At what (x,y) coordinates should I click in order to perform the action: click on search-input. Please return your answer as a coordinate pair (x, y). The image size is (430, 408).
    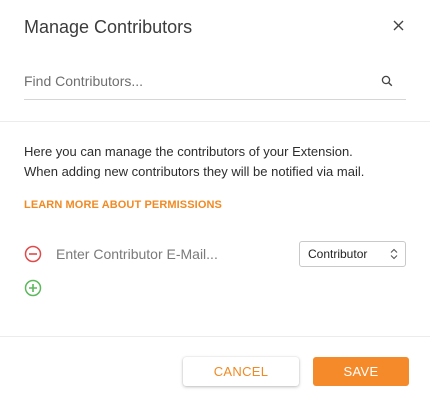
    Looking at the image, I should click on (194, 81).